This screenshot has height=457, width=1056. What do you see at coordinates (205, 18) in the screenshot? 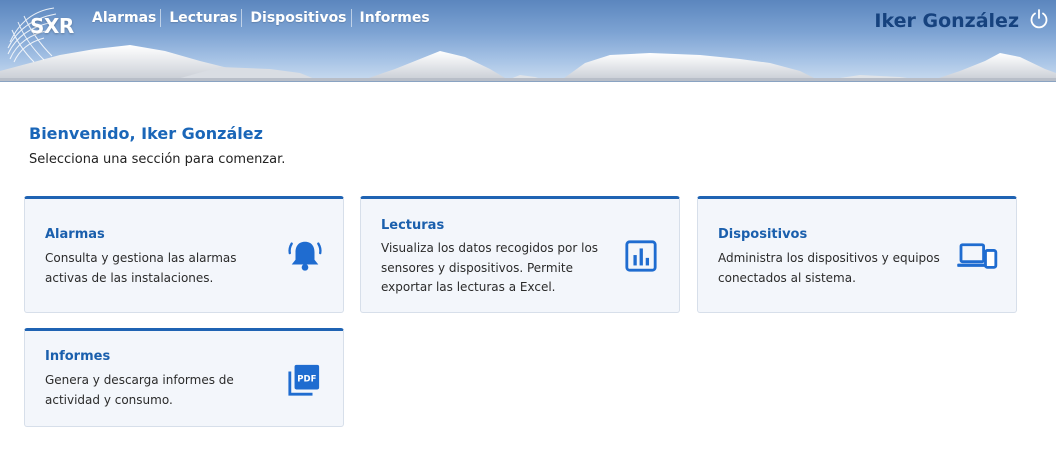
I see `nav-item-lecturas: Lecturas` at bounding box center [205, 18].